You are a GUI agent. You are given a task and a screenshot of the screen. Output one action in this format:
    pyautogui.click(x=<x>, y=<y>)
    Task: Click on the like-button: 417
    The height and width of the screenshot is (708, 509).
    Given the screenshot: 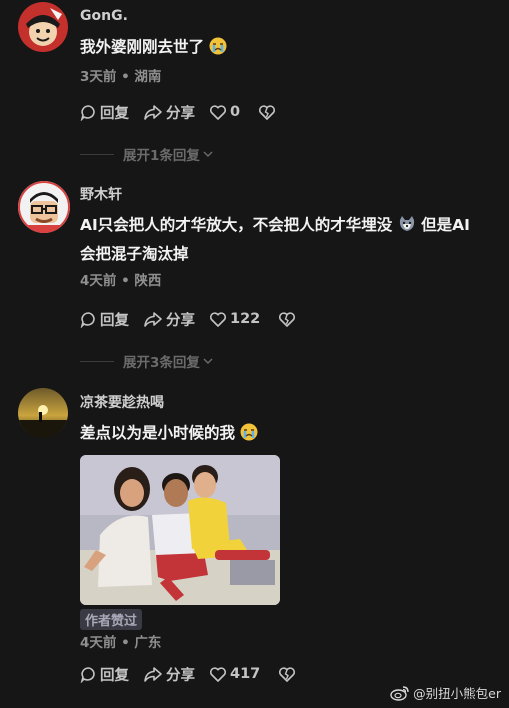 What is the action you would take?
    pyautogui.click(x=234, y=674)
    